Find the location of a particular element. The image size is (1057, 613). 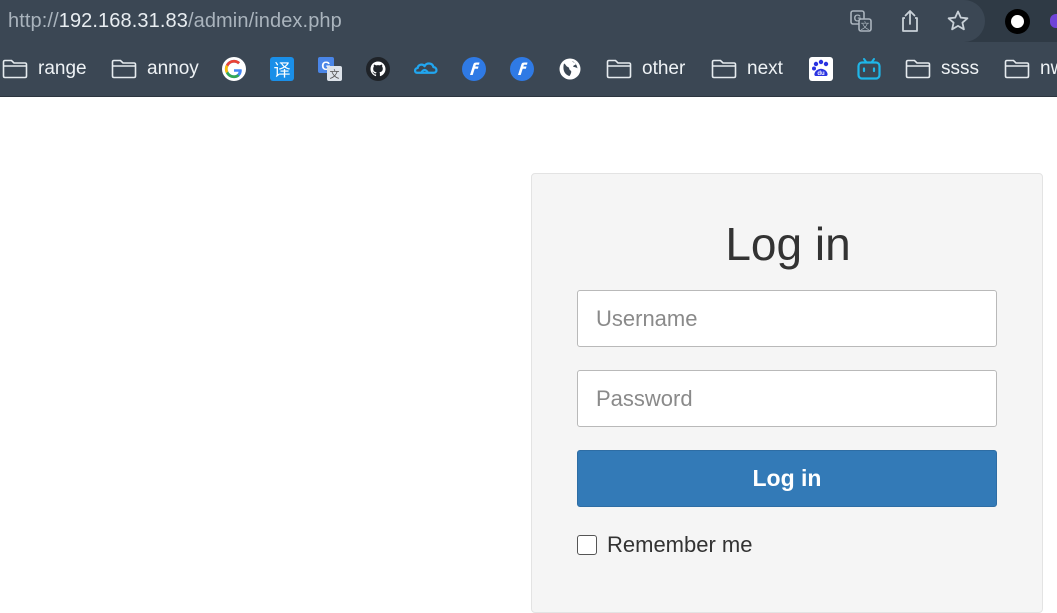

url-scheme: http:// is located at coordinates (33, 21).